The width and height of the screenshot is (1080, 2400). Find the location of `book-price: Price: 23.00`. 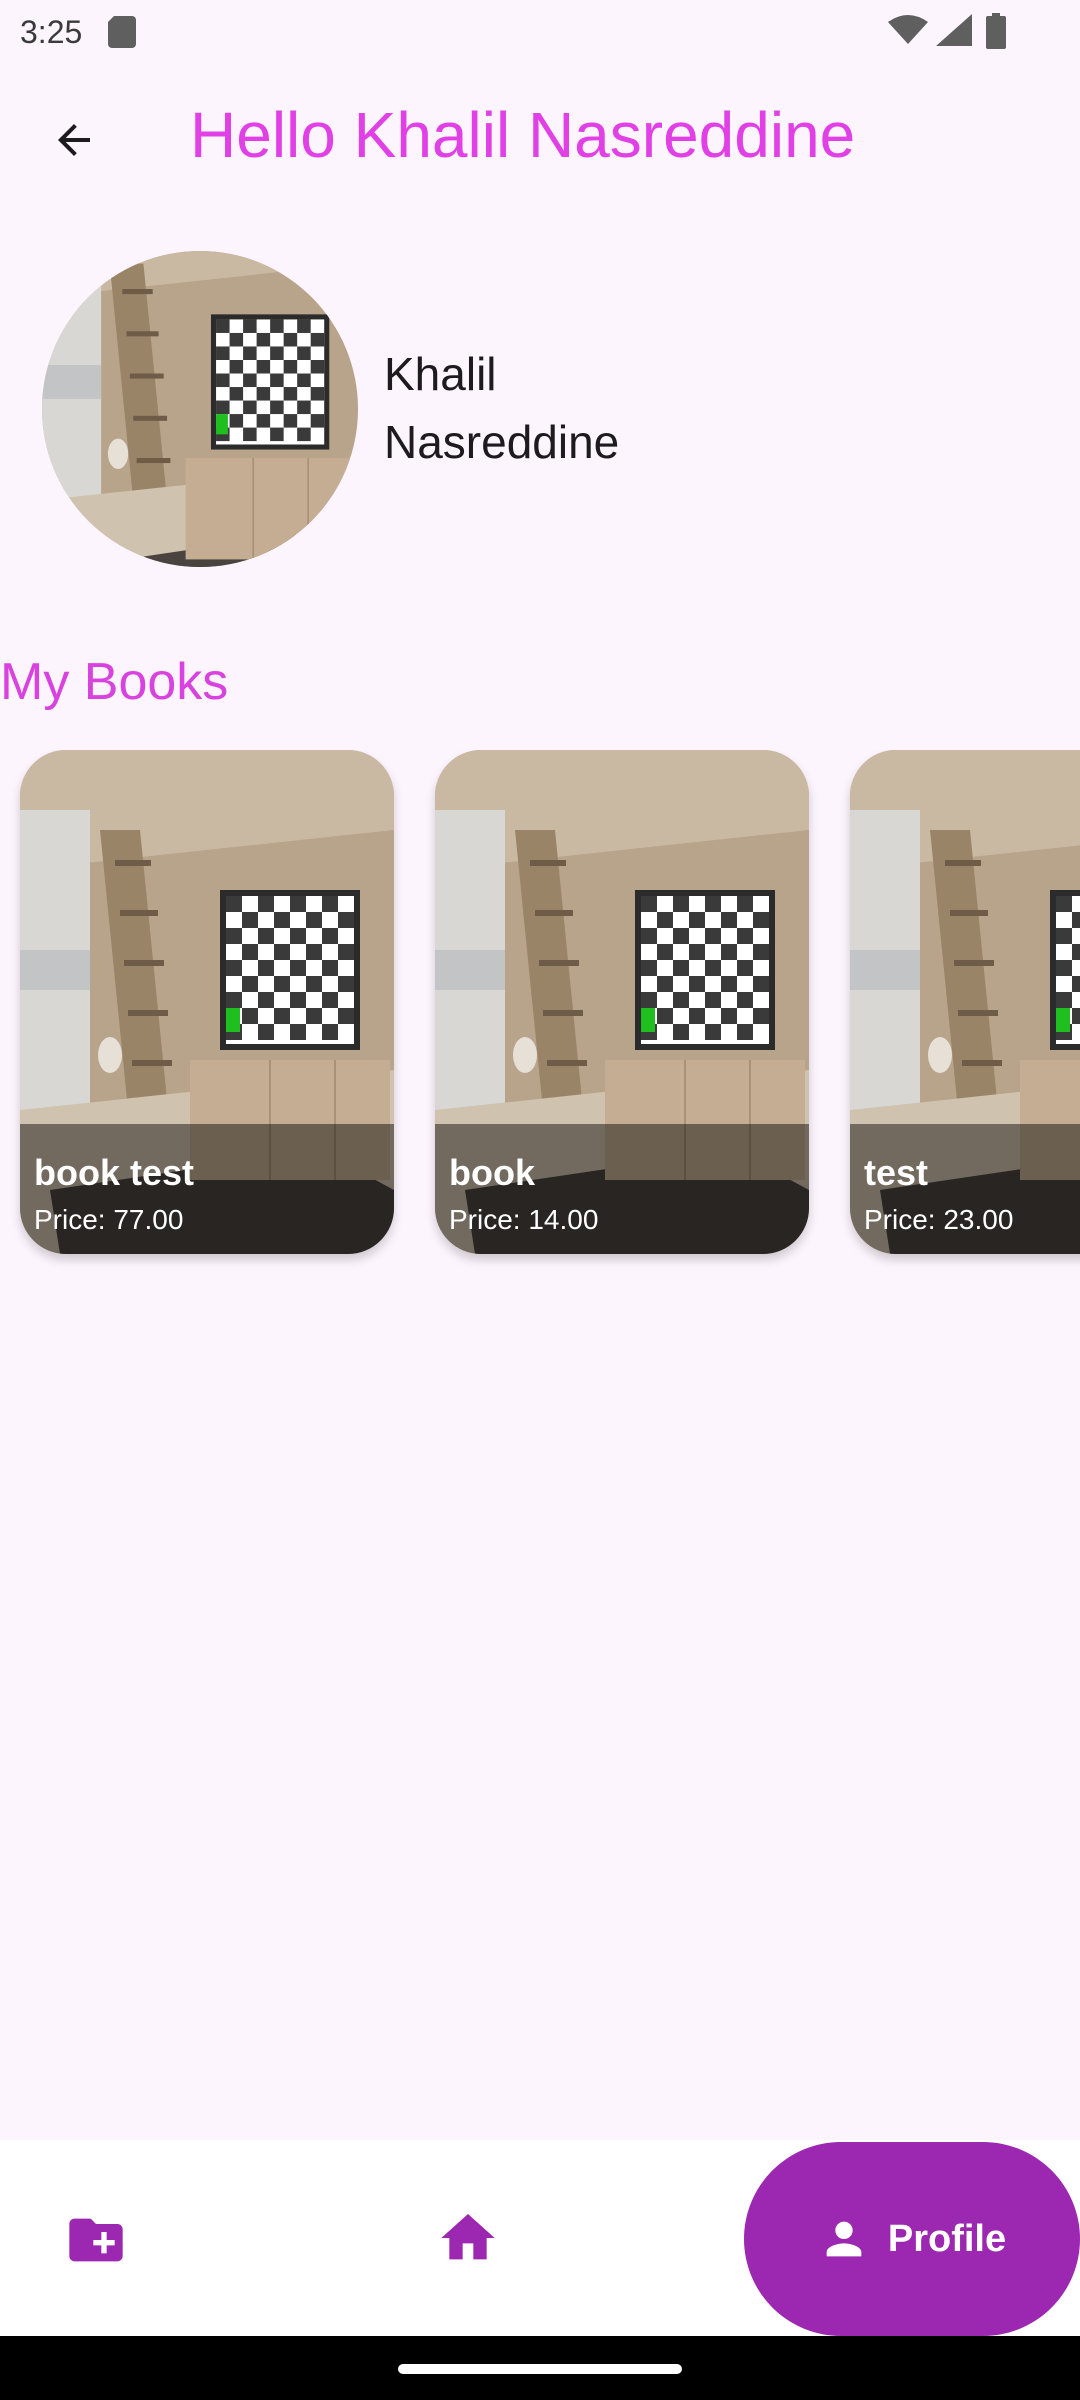

book-price: Price: 23.00 is located at coordinates (939, 1219).